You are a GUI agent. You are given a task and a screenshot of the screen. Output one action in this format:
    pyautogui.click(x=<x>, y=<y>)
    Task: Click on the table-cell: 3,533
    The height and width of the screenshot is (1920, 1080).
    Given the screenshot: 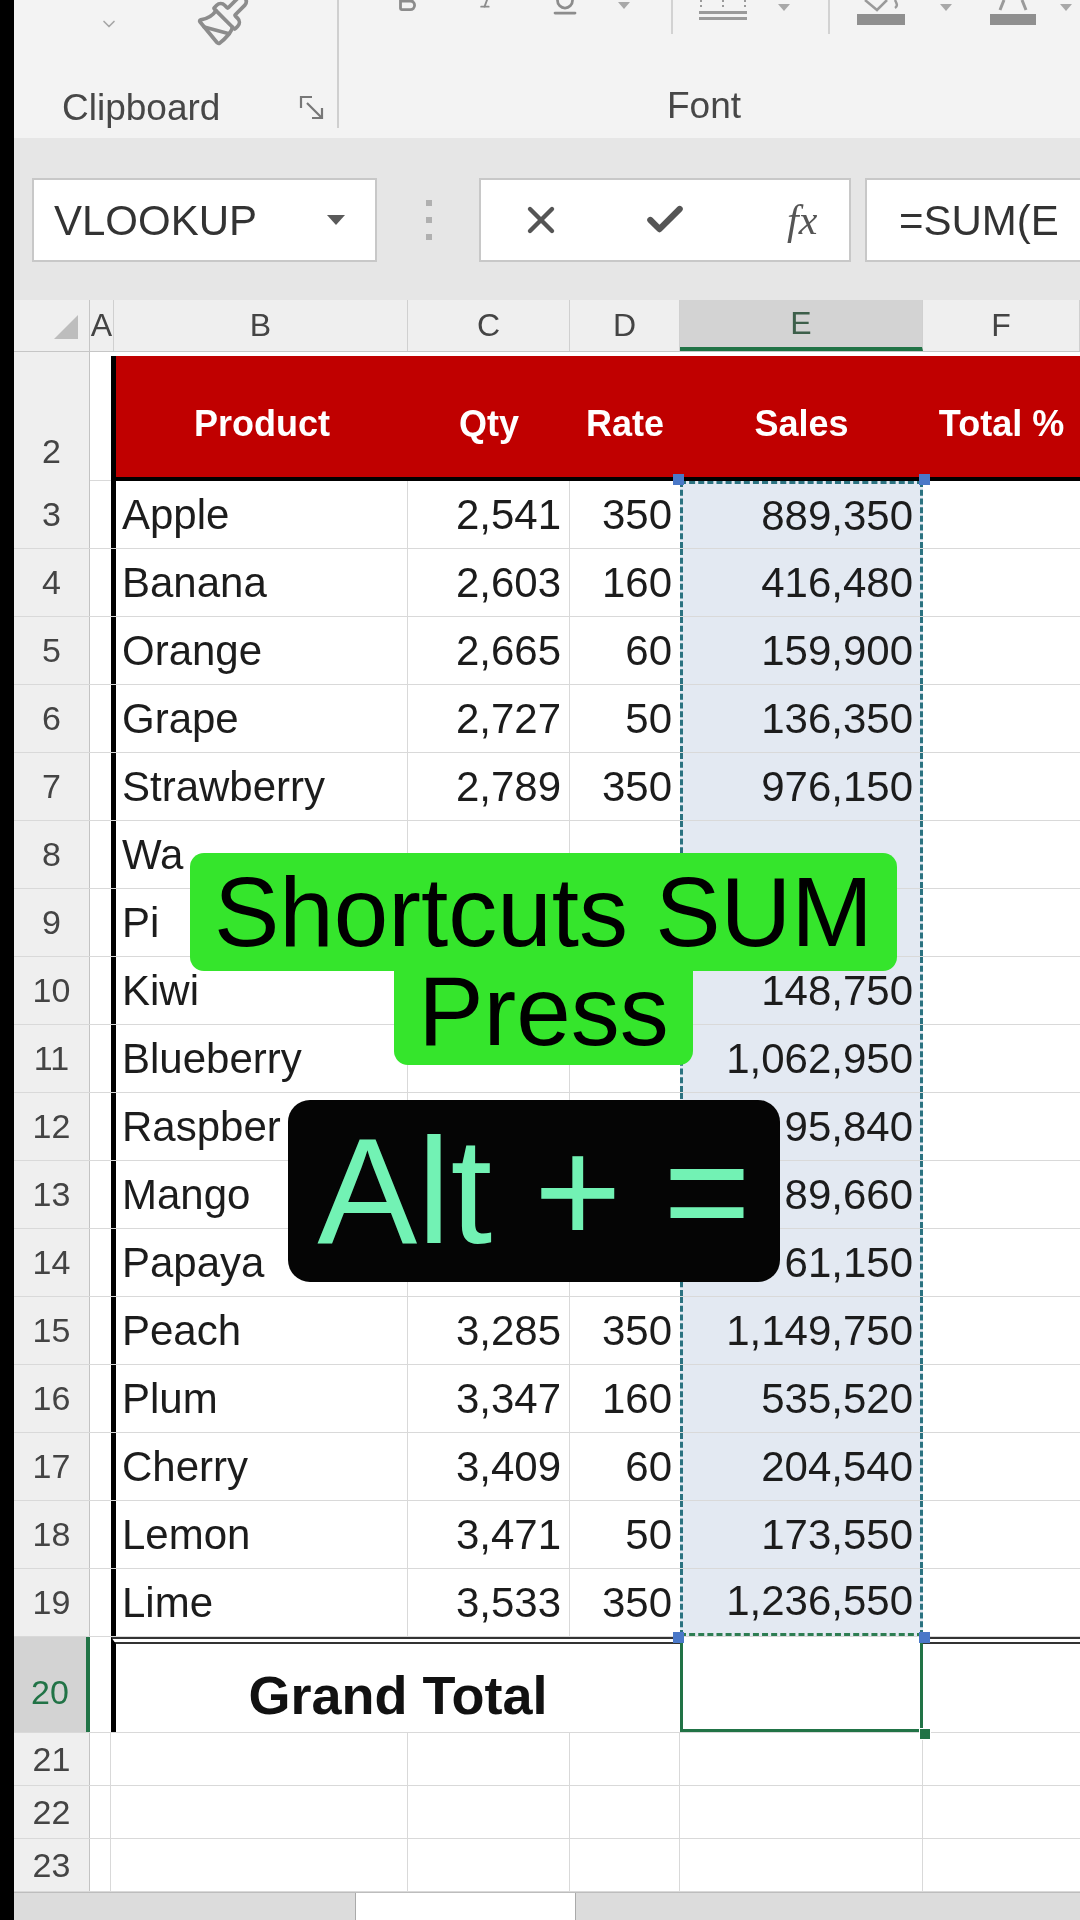 What is the action you would take?
    pyautogui.click(x=489, y=1602)
    